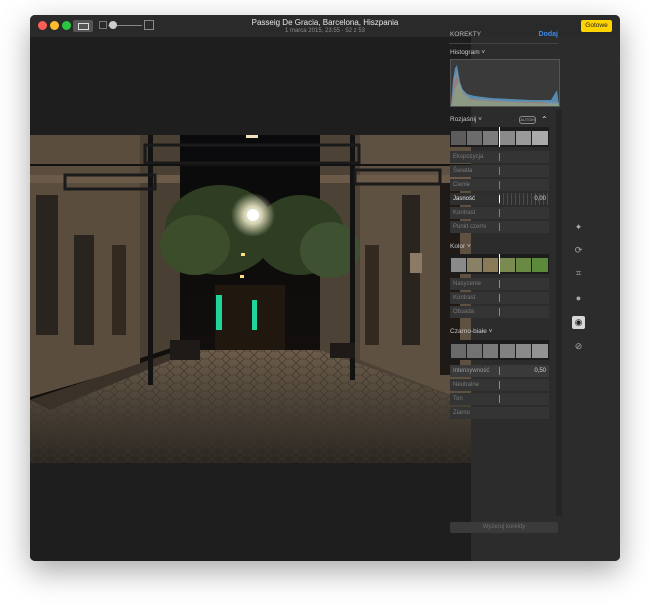 Image resolution: width=650 pixels, height=604 pixels. Describe the element at coordinates (545, 34) in the screenshot. I see `add-adjustment-link: Dodaj` at that location.